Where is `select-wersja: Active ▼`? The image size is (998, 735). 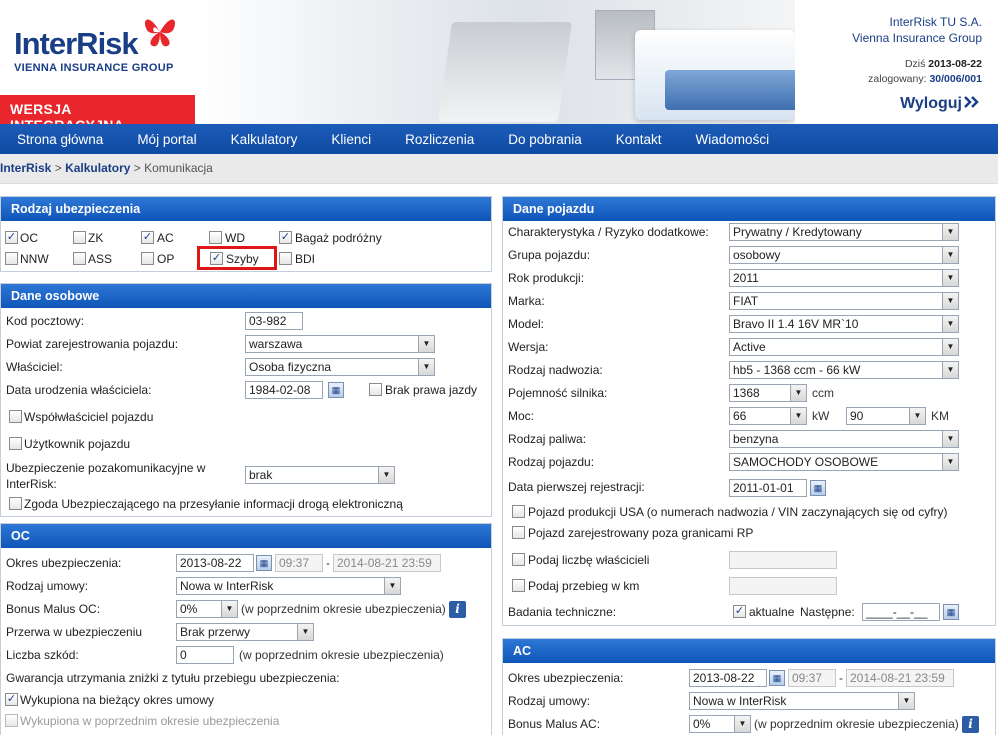 select-wersja: Active ▼ is located at coordinates (844, 347).